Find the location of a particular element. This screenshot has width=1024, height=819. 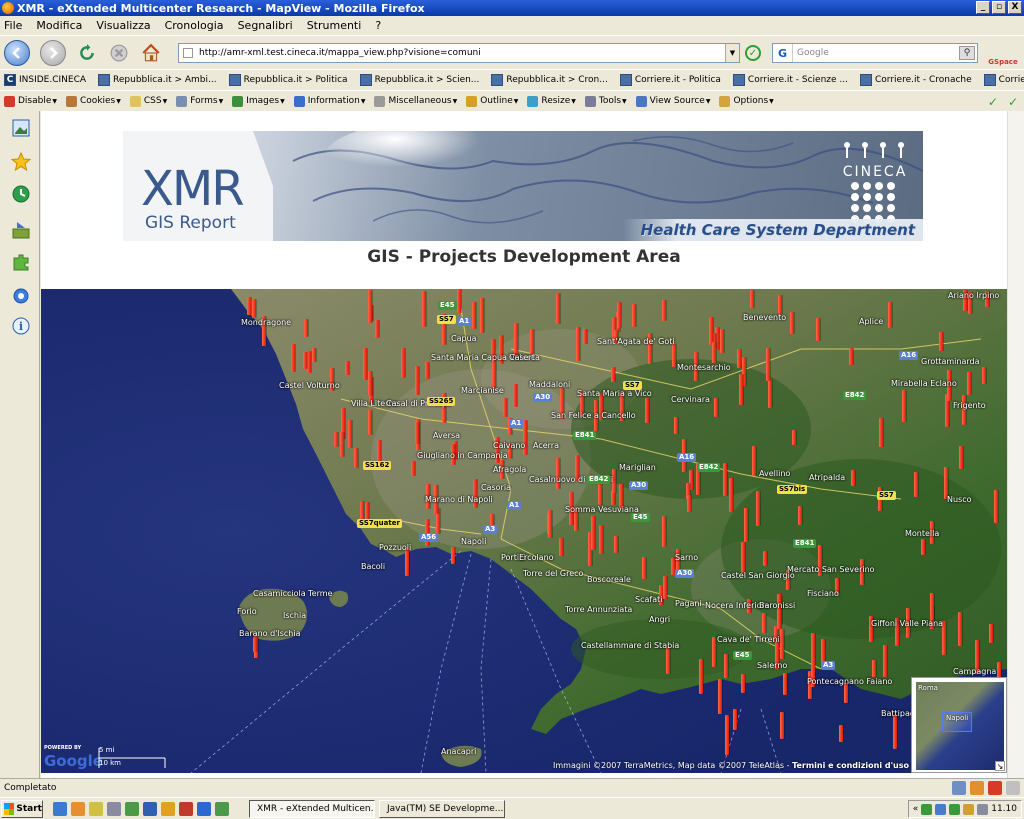

firefox-quicklaunch-icon is located at coordinates (78, 808).